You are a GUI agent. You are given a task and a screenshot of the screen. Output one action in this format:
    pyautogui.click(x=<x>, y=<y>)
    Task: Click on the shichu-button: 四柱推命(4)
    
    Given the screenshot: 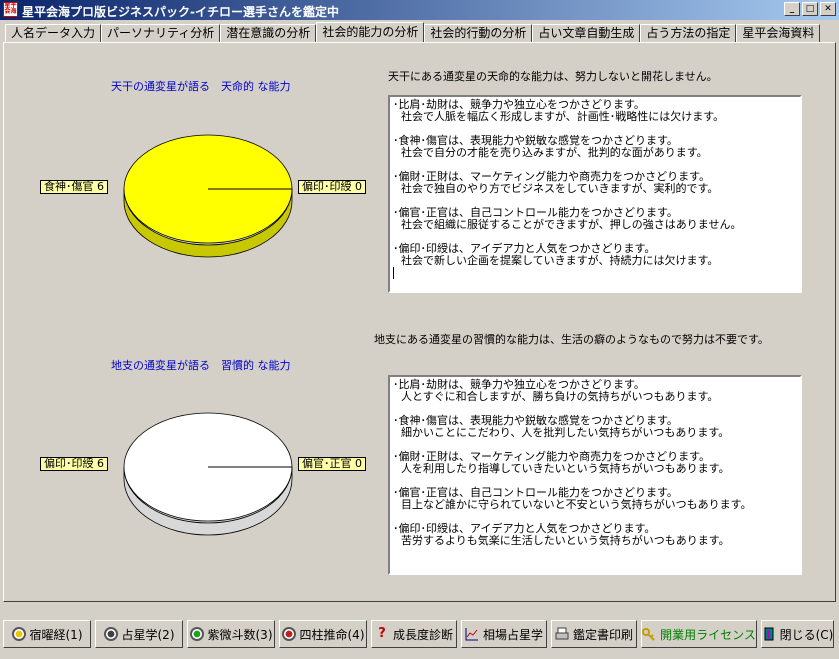 What is the action you would take?
    pyautogui.click(x=323, y=634)
    